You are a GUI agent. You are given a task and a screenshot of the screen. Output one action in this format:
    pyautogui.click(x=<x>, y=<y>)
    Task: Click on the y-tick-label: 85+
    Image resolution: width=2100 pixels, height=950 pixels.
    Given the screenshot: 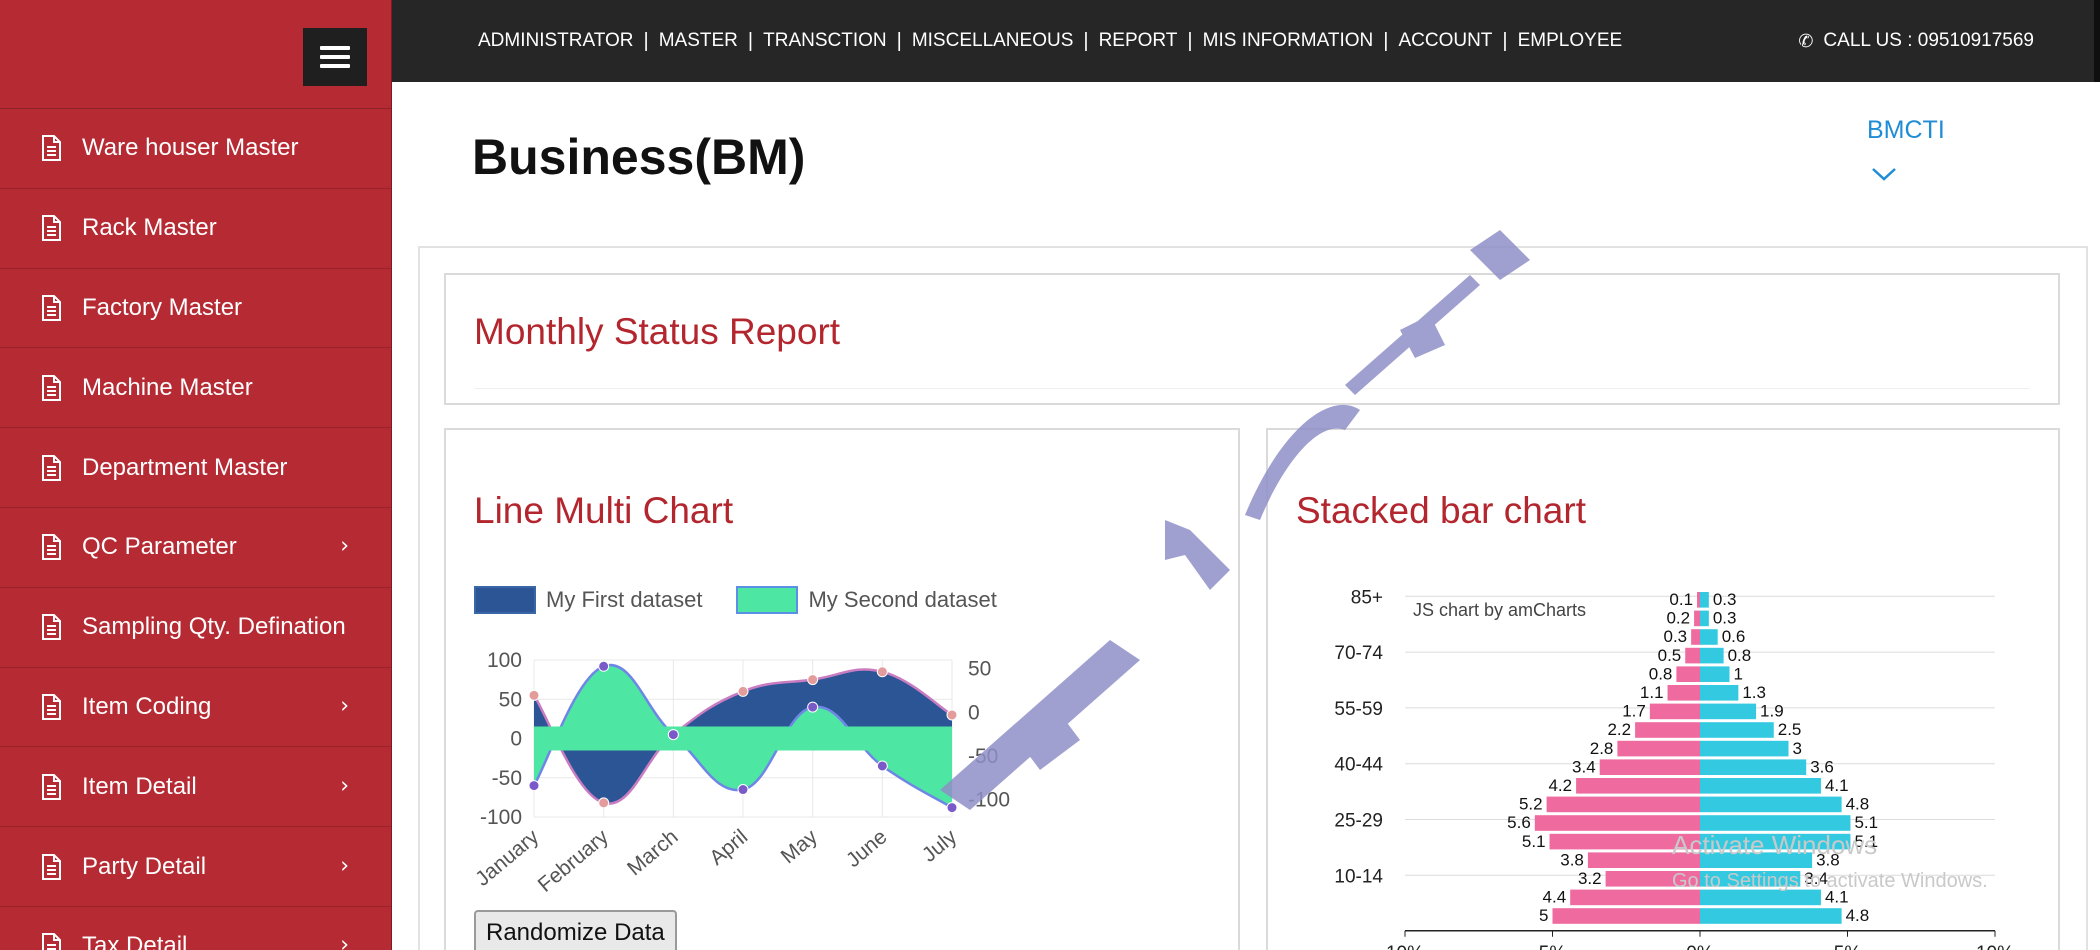 What is the action you would take?
    pyautogui.click(x=1367, y=597)
    